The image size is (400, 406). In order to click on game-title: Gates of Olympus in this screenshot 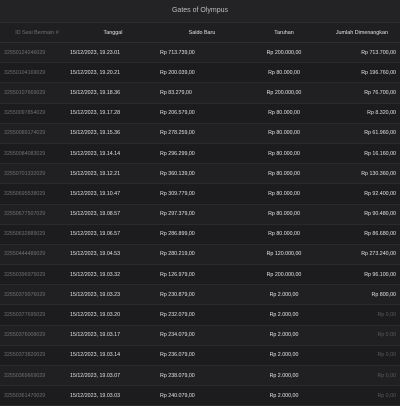, I will do `click(200, 10)`.